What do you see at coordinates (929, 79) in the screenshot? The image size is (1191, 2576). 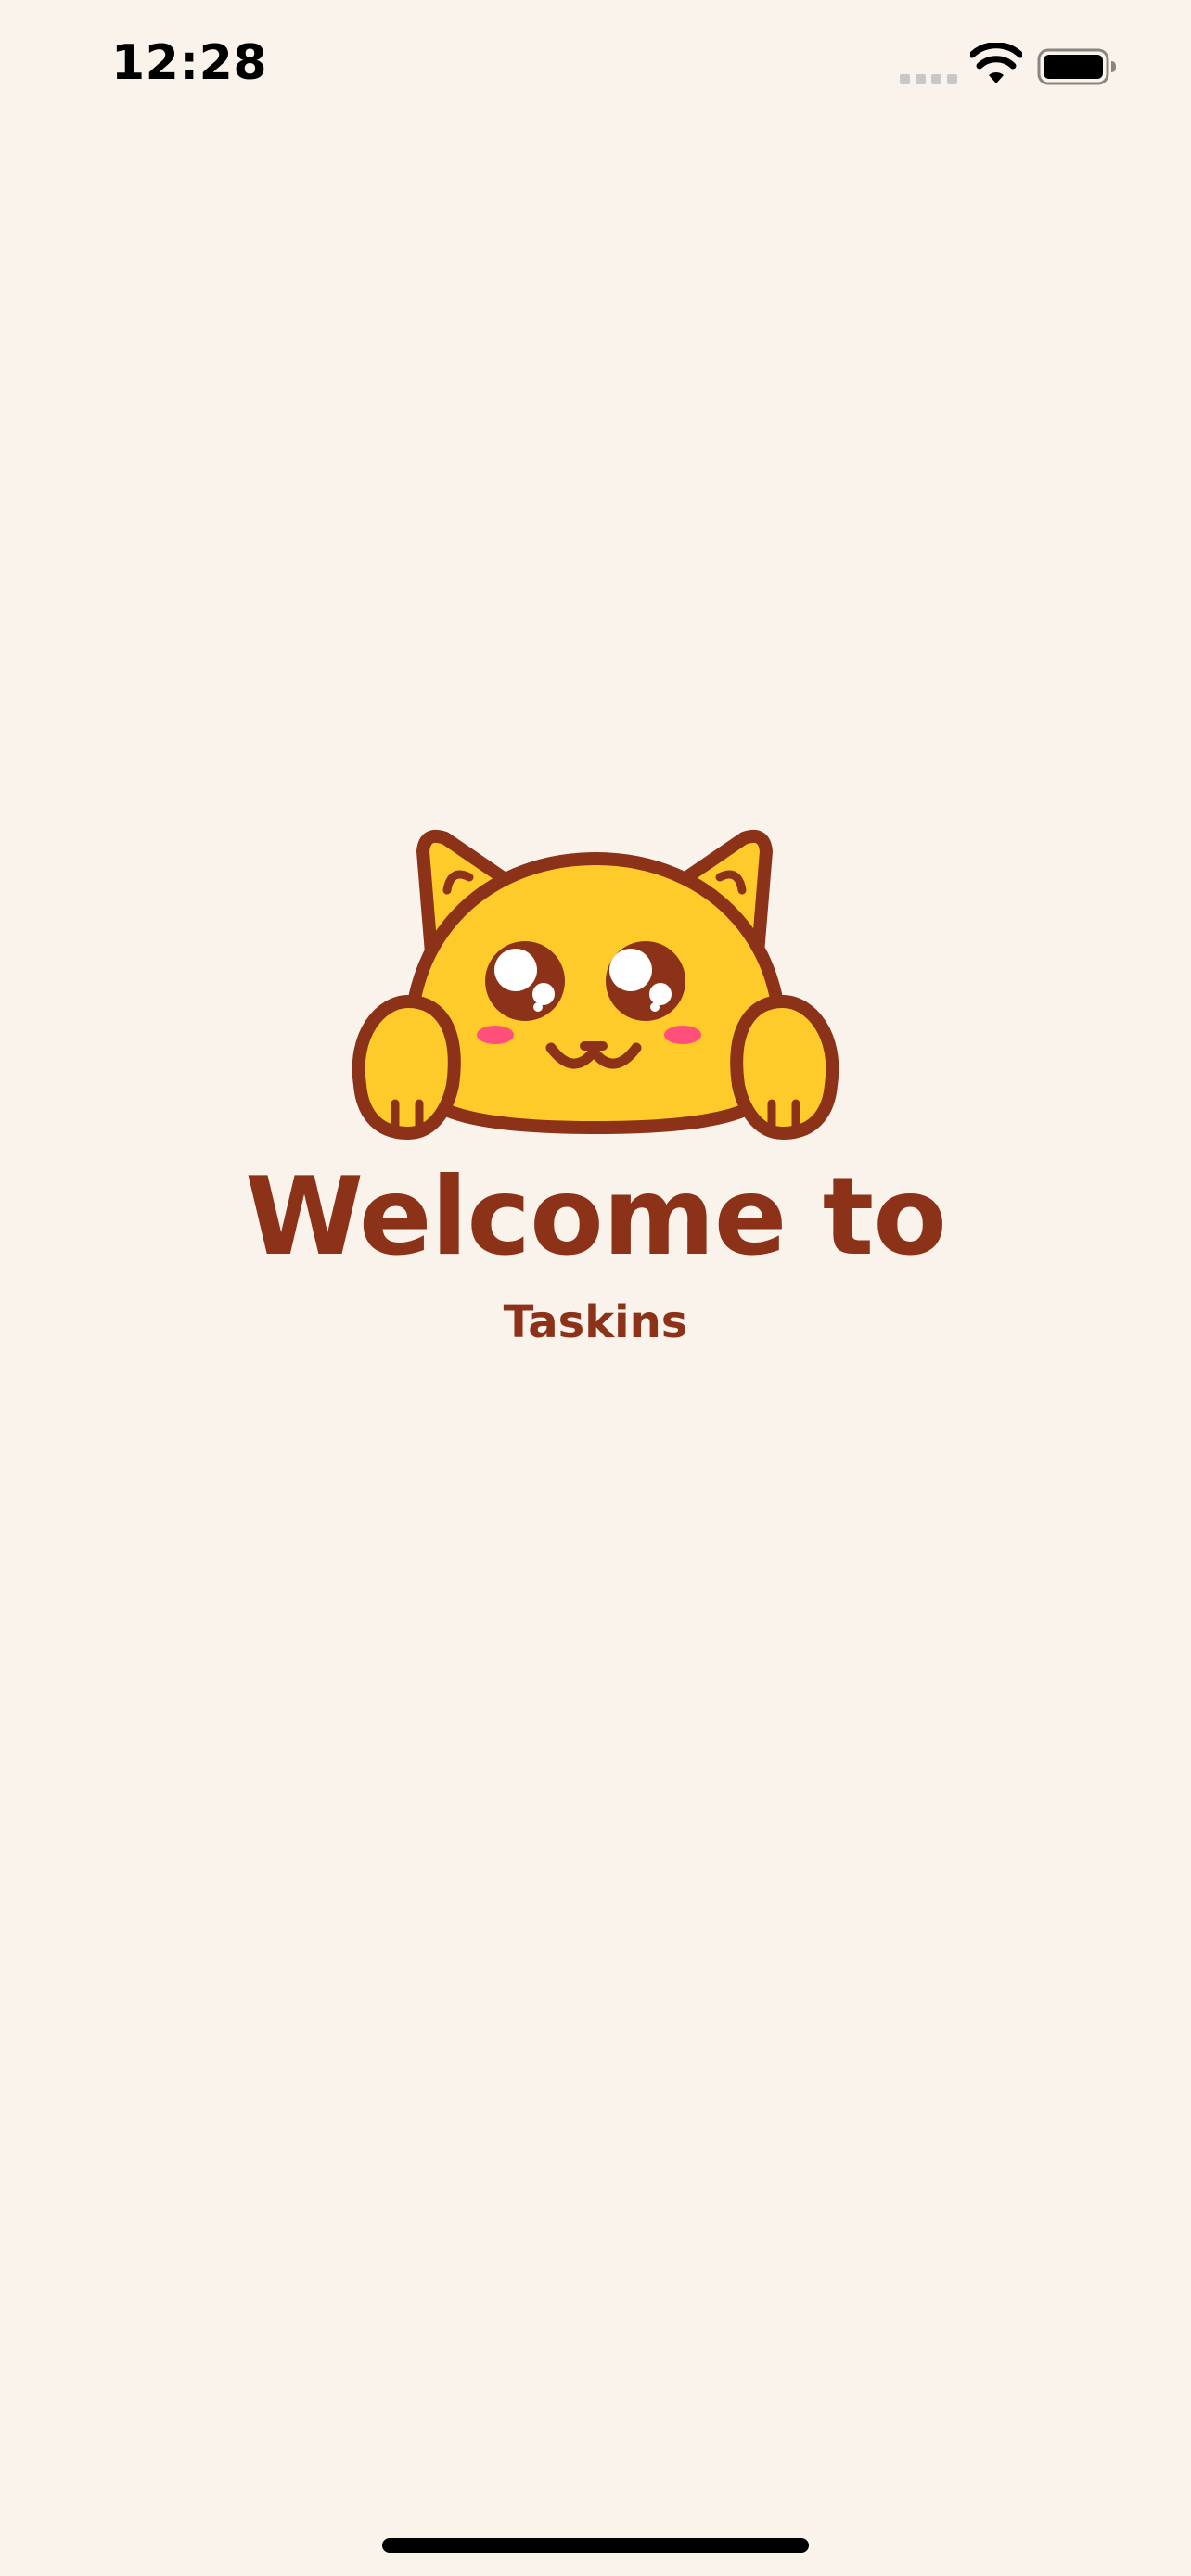 I see `cellular-signal-icon` at bounding box center [929, 79].